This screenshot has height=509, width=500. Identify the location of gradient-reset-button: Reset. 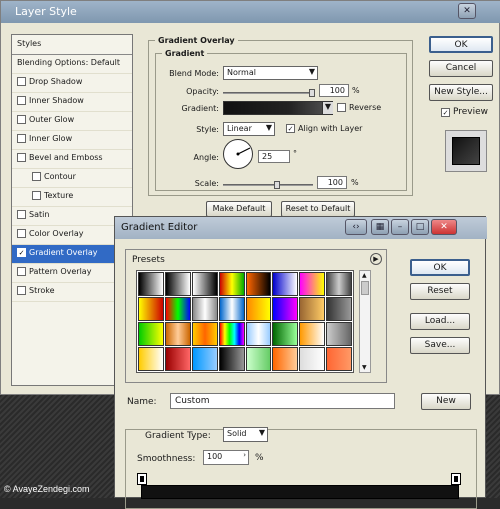
(440, 291).